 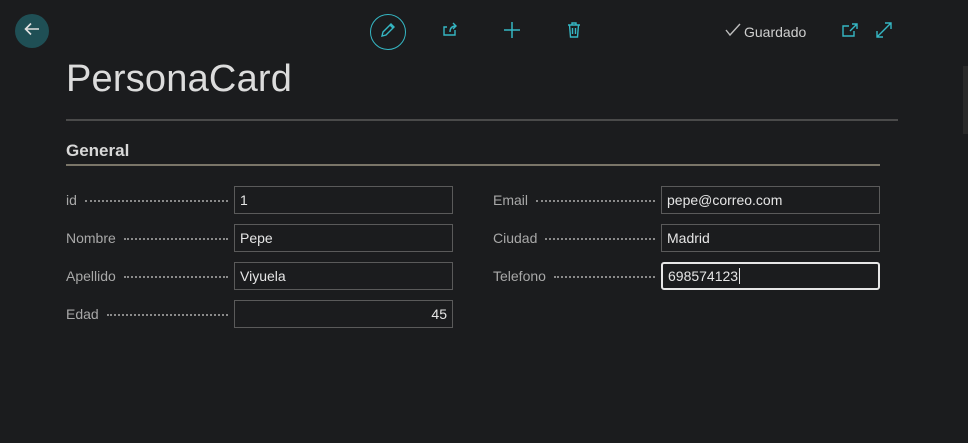 I want to click on field-label-ciudad: Ciudad, so click(x=515, y=238).